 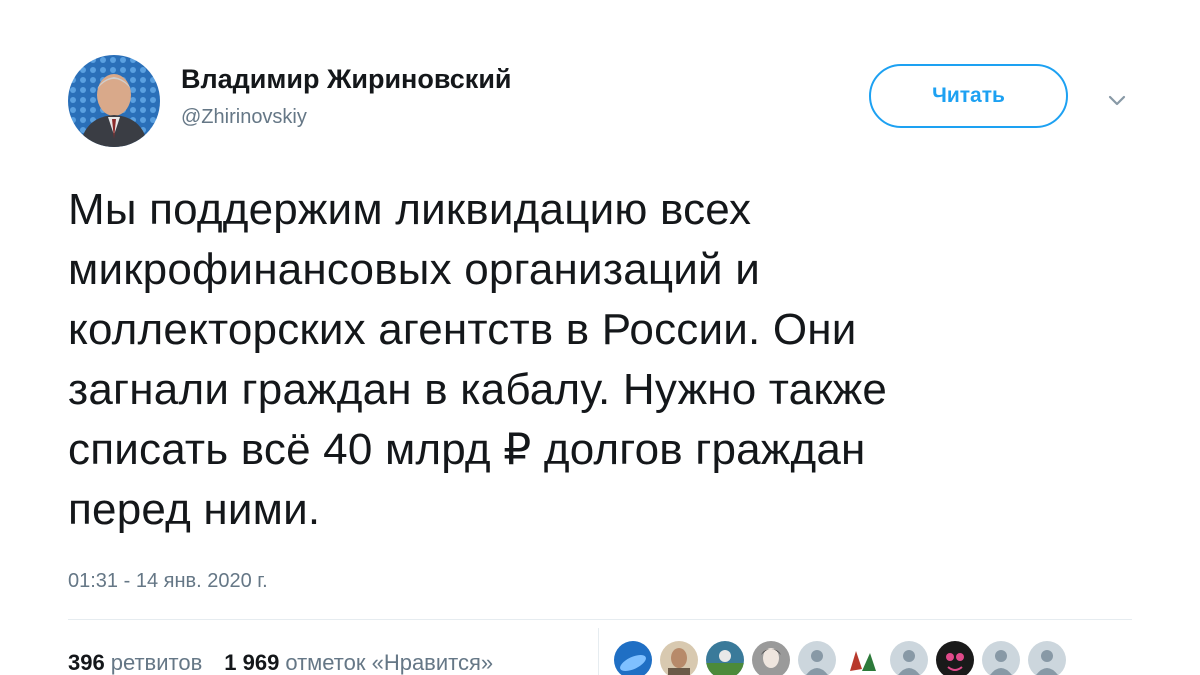 I want to click on follow-button: Читать, so click(x=968, y=96).